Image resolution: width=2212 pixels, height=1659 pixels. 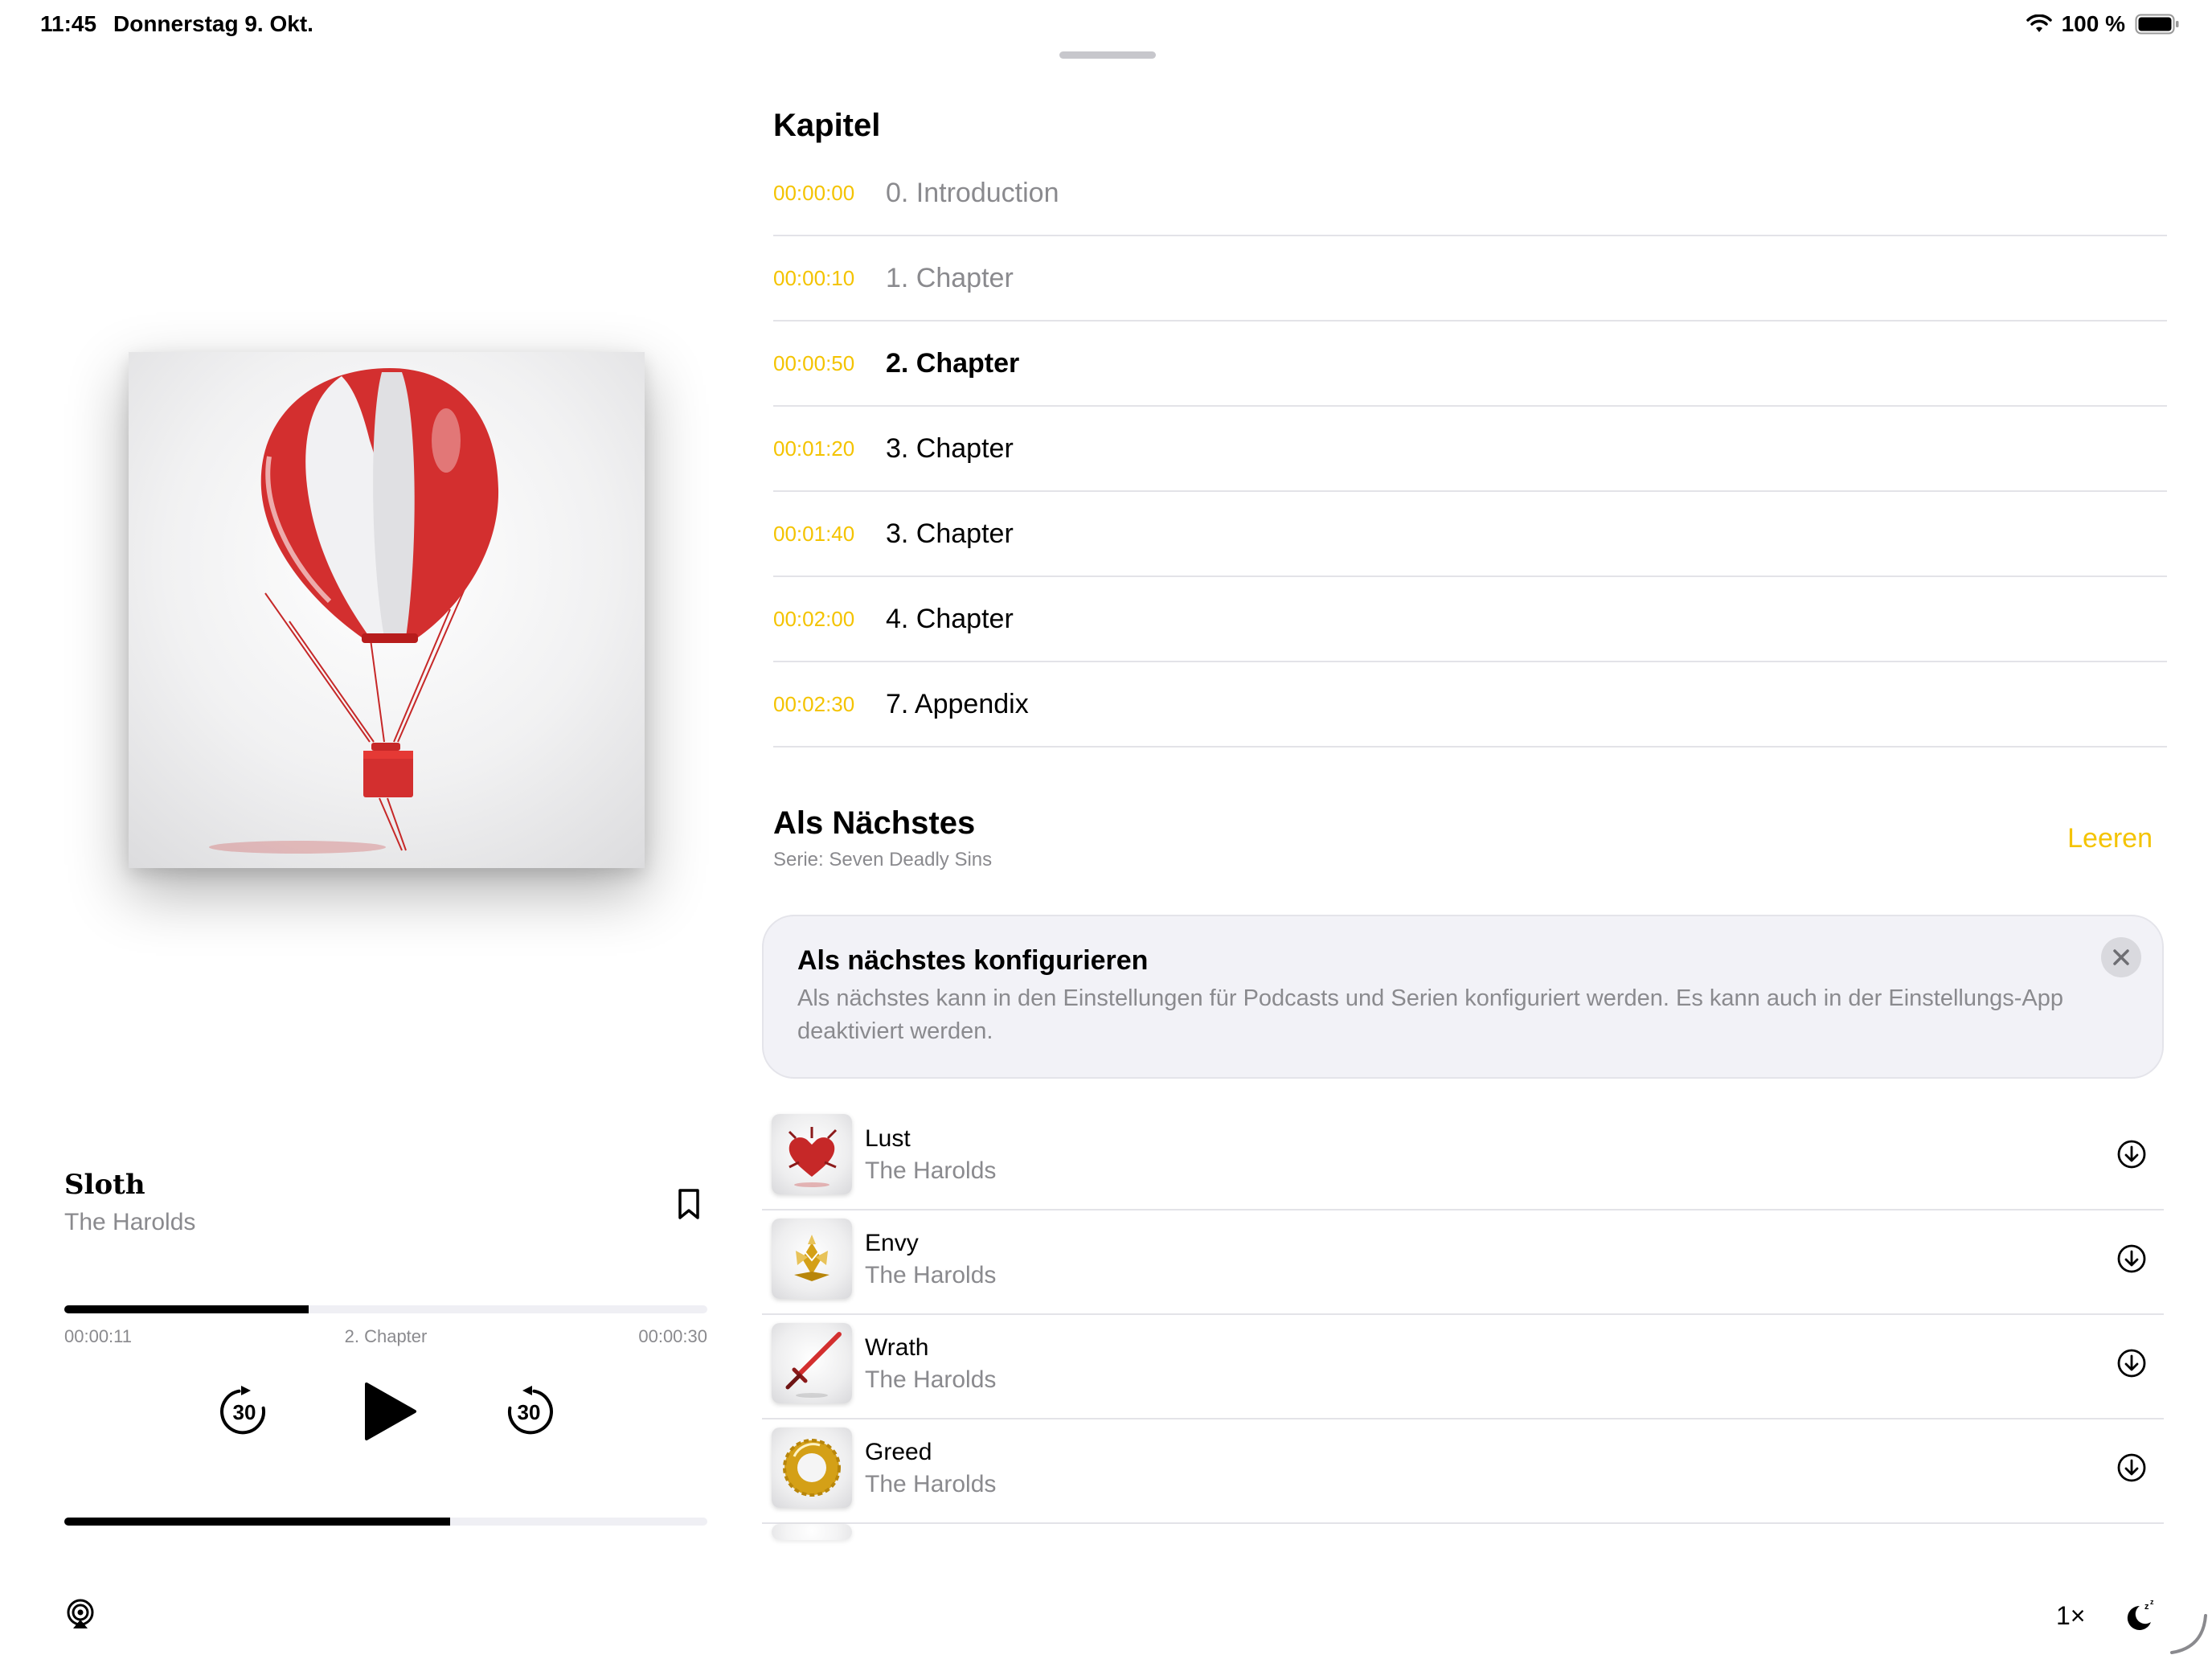 I want to click on skip-forward-label: 30, so click(x=529, y=1412).